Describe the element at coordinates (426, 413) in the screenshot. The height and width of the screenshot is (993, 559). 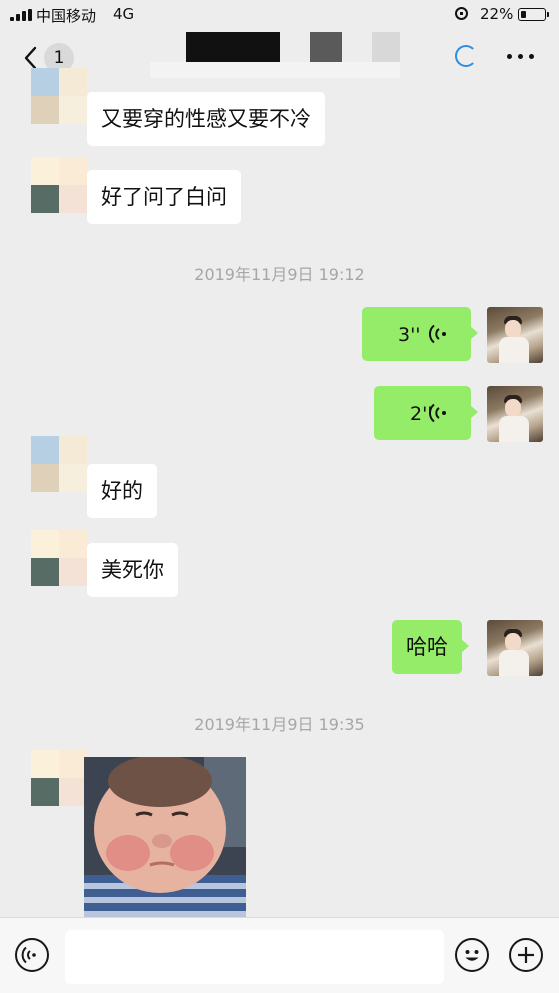
I see `voice-message-bubble: 2''` at that location.